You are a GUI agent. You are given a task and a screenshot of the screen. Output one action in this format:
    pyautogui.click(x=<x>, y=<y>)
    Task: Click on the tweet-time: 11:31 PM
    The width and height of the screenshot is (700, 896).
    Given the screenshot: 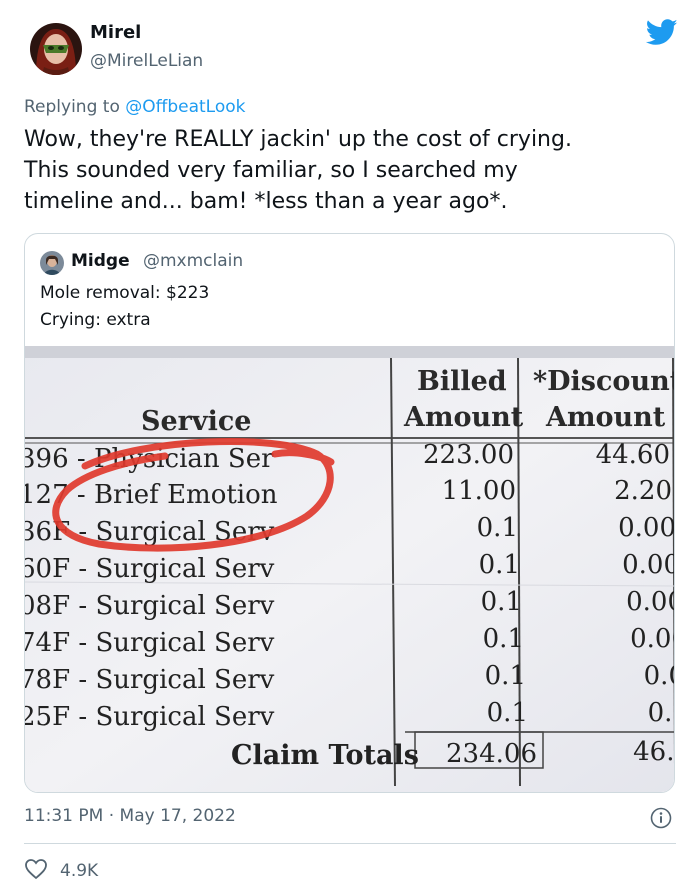 What is the action you would take?
    pyautogui.click(x=64, y=816)
    